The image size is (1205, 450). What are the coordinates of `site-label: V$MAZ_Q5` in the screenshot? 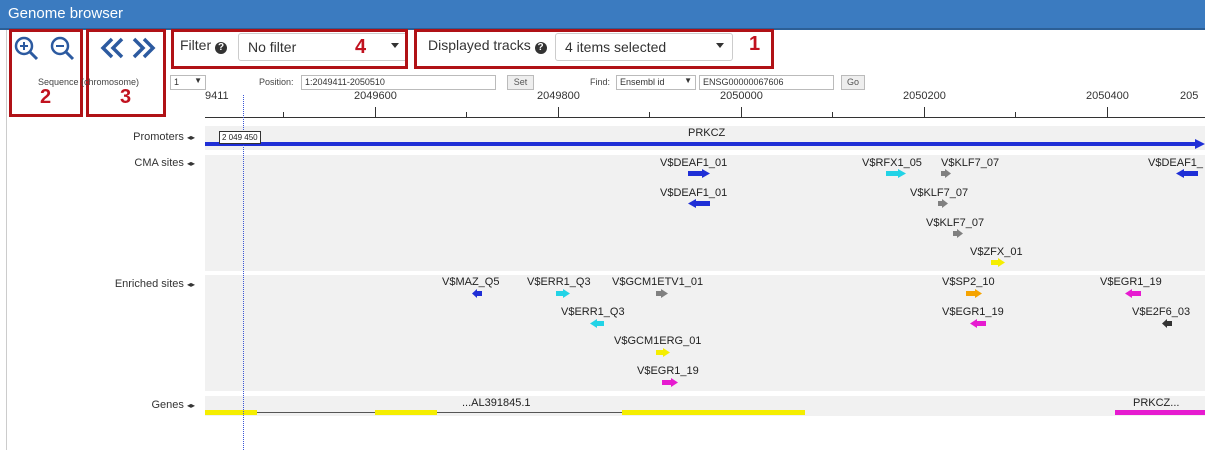 It's located at (471, 282).